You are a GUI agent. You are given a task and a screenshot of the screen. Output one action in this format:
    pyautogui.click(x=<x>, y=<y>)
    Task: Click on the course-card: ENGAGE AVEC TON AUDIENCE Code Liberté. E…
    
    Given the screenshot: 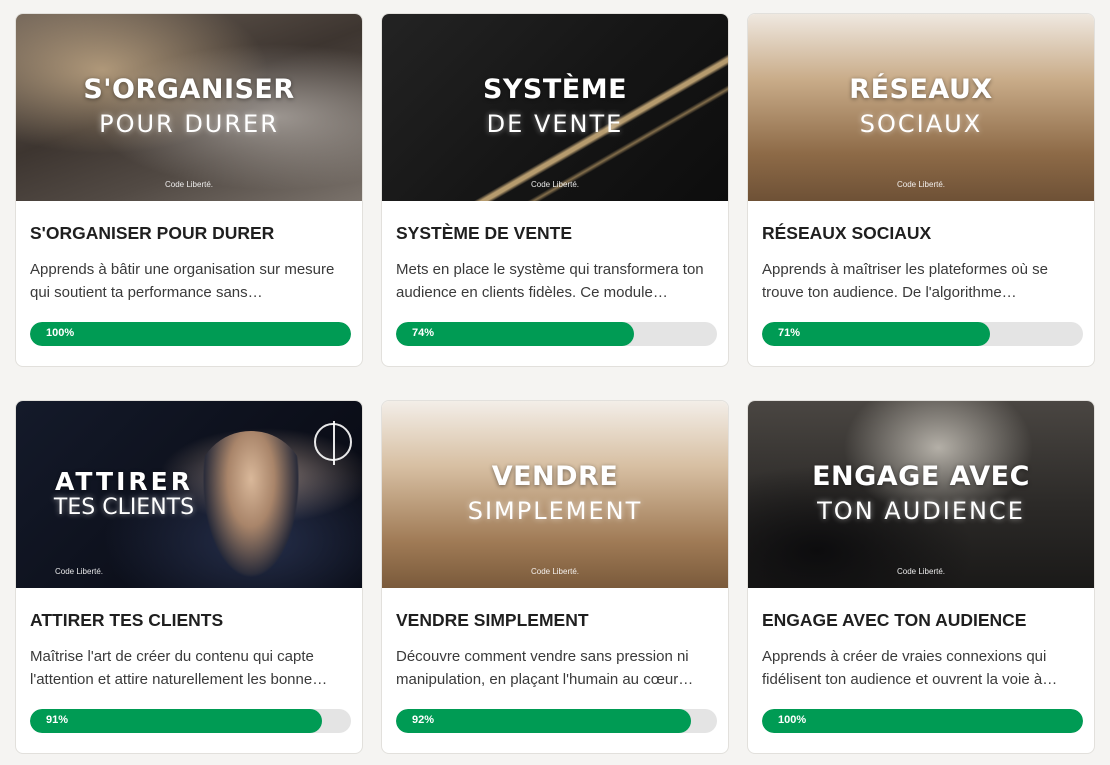 What is the action you would take?
    pyautogui.click(x=921, y=577)
    